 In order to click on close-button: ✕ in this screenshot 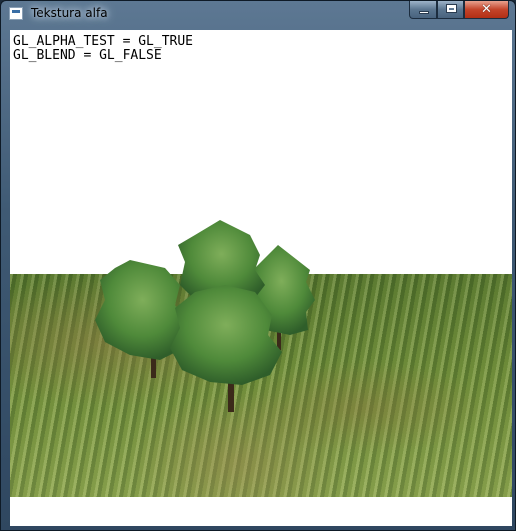, I will do `click(486, 10)`.